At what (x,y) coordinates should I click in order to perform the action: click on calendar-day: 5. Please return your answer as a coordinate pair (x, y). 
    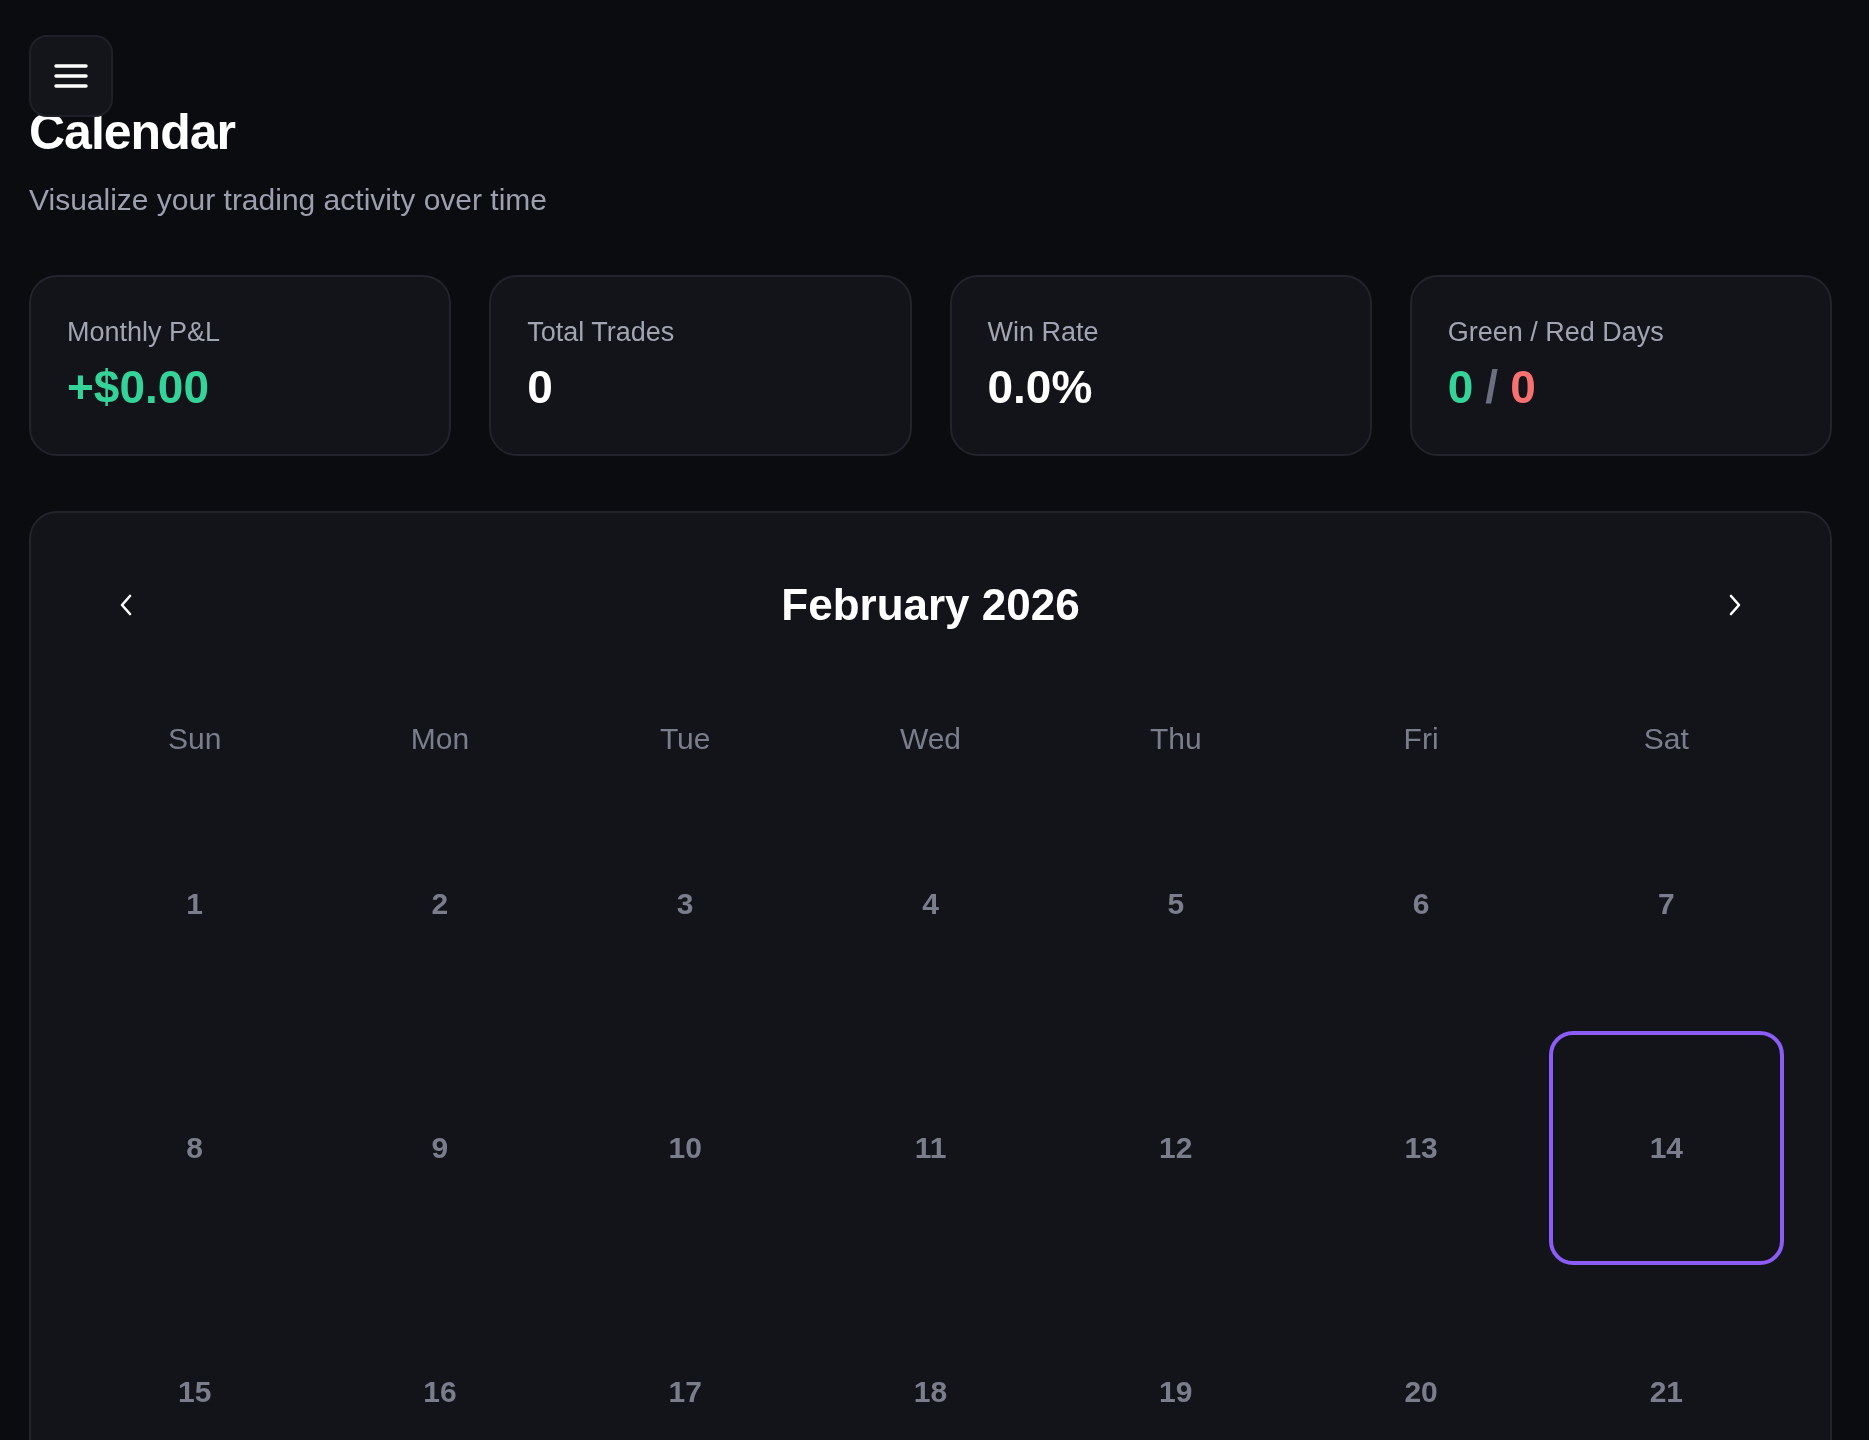
    Looking at the image, I should click on (1176, 904).